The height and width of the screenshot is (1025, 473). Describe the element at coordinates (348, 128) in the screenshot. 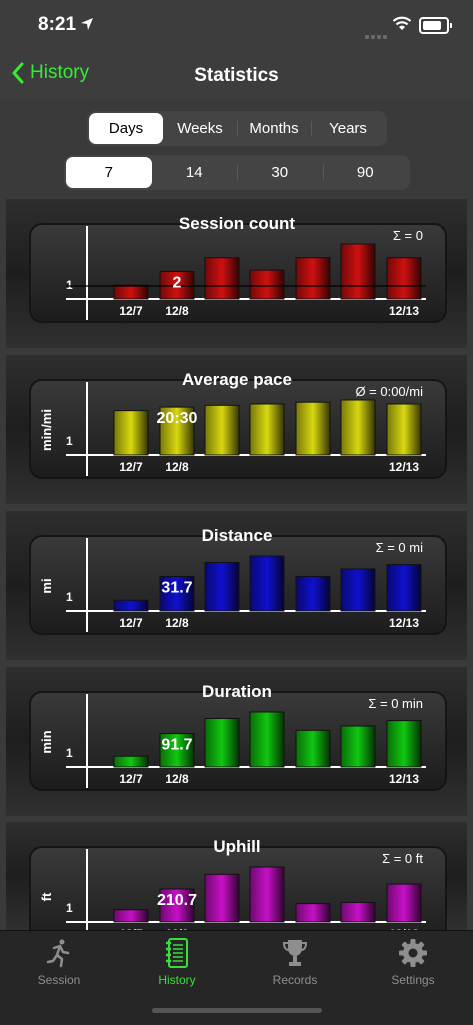

I see `period-segment-years: Years` at that location.